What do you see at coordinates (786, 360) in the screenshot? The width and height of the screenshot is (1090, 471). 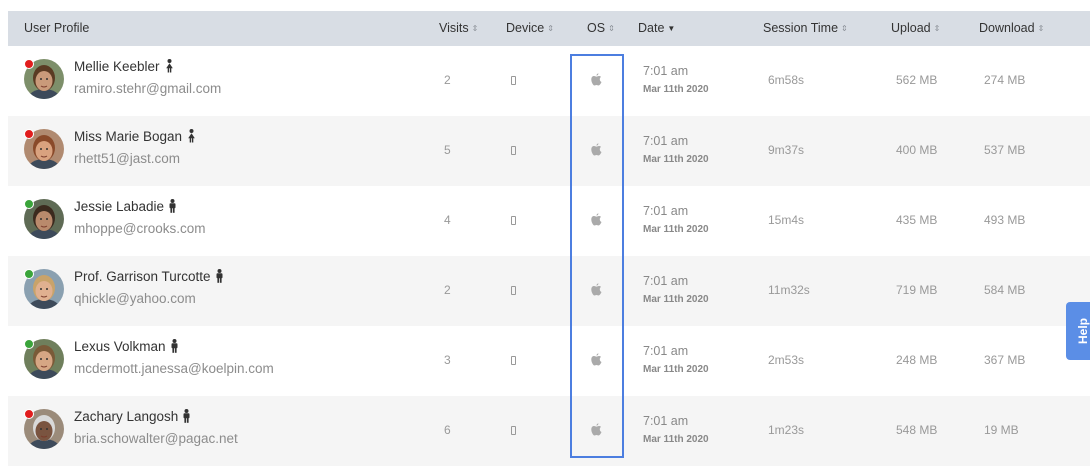 I see `session-duration: 2m53s` at bounding box center [786, 360].